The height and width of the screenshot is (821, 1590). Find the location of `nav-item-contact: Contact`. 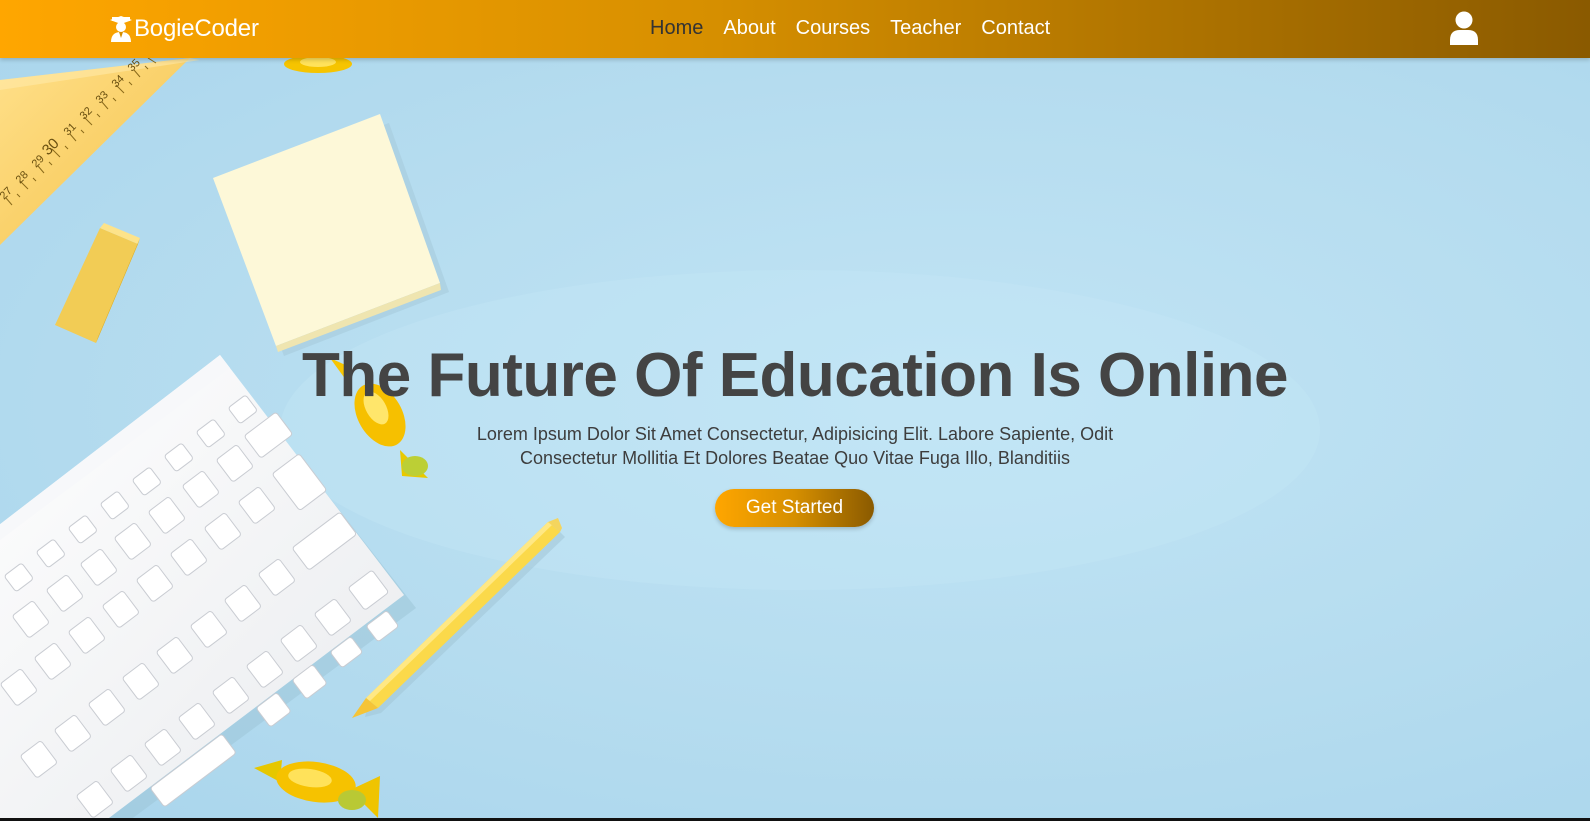

nav-item-contact: Contact is located at coordinates (1015, 28).